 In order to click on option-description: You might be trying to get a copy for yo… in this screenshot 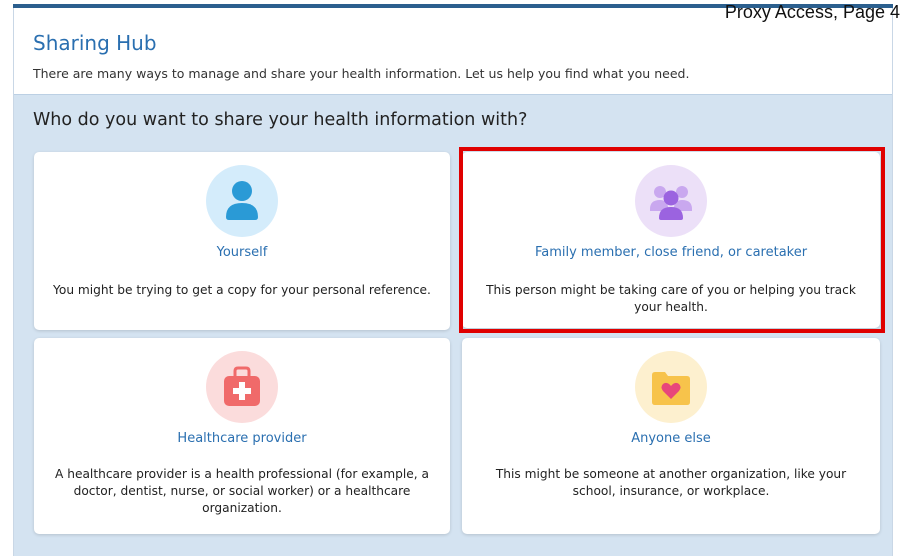, I will do `click(242, 290)`.